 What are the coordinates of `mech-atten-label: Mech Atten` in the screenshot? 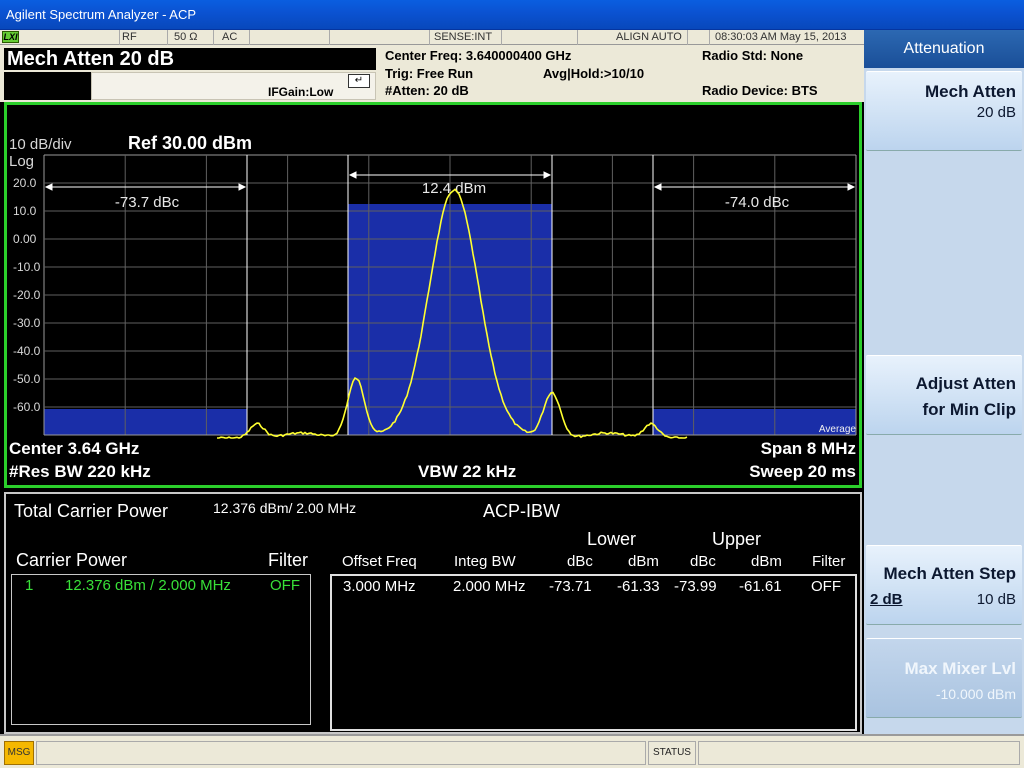 It's located at (970, 91).